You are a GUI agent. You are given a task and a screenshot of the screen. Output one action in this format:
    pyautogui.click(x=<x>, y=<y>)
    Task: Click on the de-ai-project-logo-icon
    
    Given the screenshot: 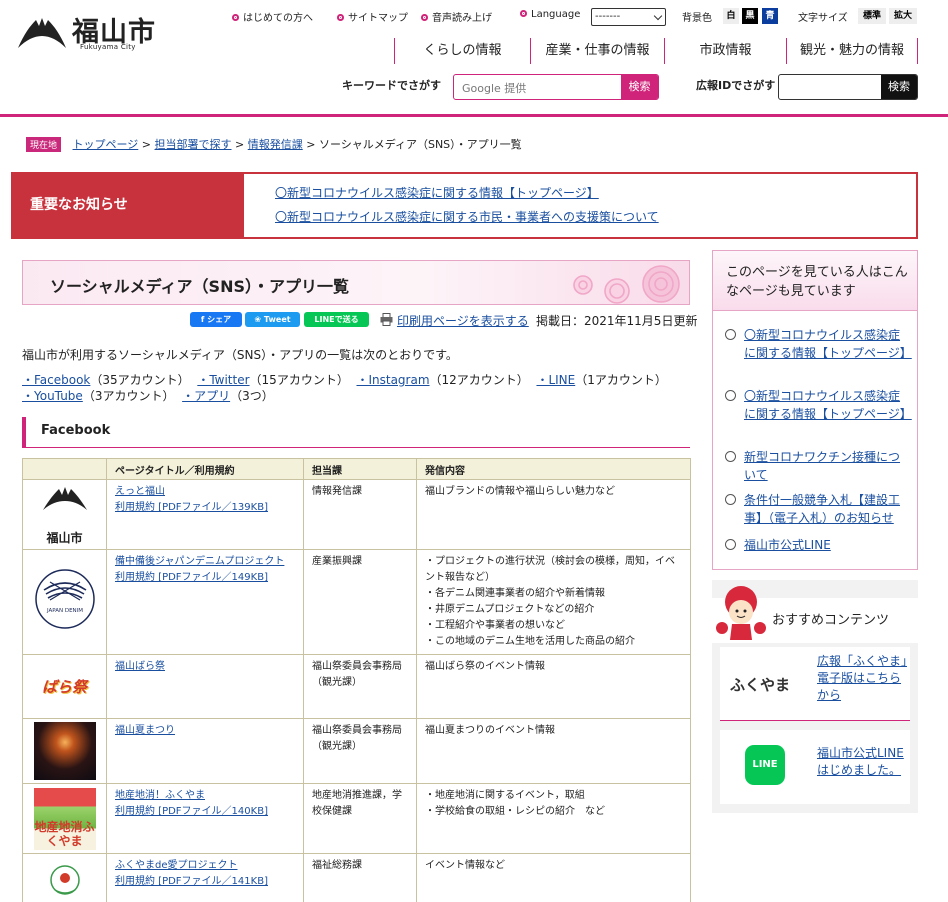 What is the action you would take?
    pyautogui.click(x=64, y=879)
    